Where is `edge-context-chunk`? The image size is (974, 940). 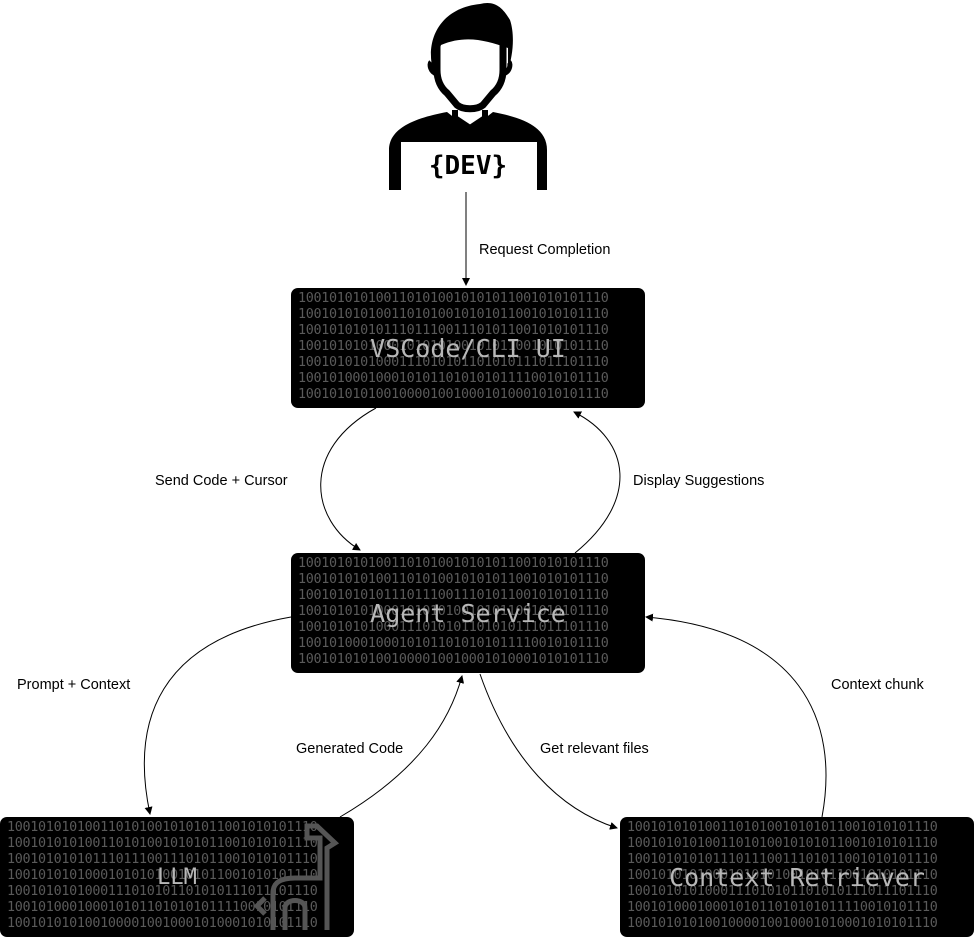
edge-context-chunk is located at coordinates (736, 715).